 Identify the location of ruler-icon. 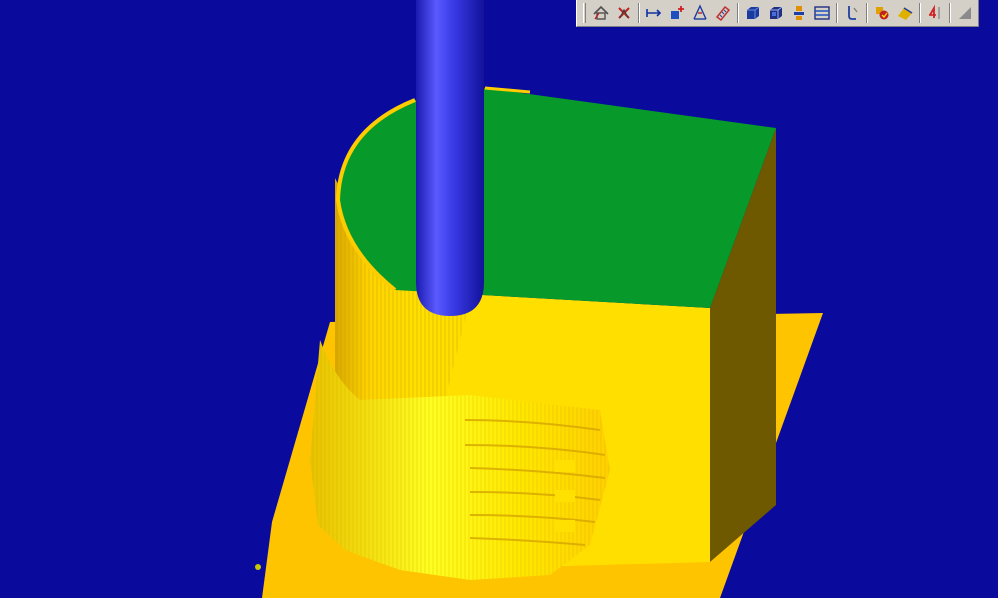
(723, 13).